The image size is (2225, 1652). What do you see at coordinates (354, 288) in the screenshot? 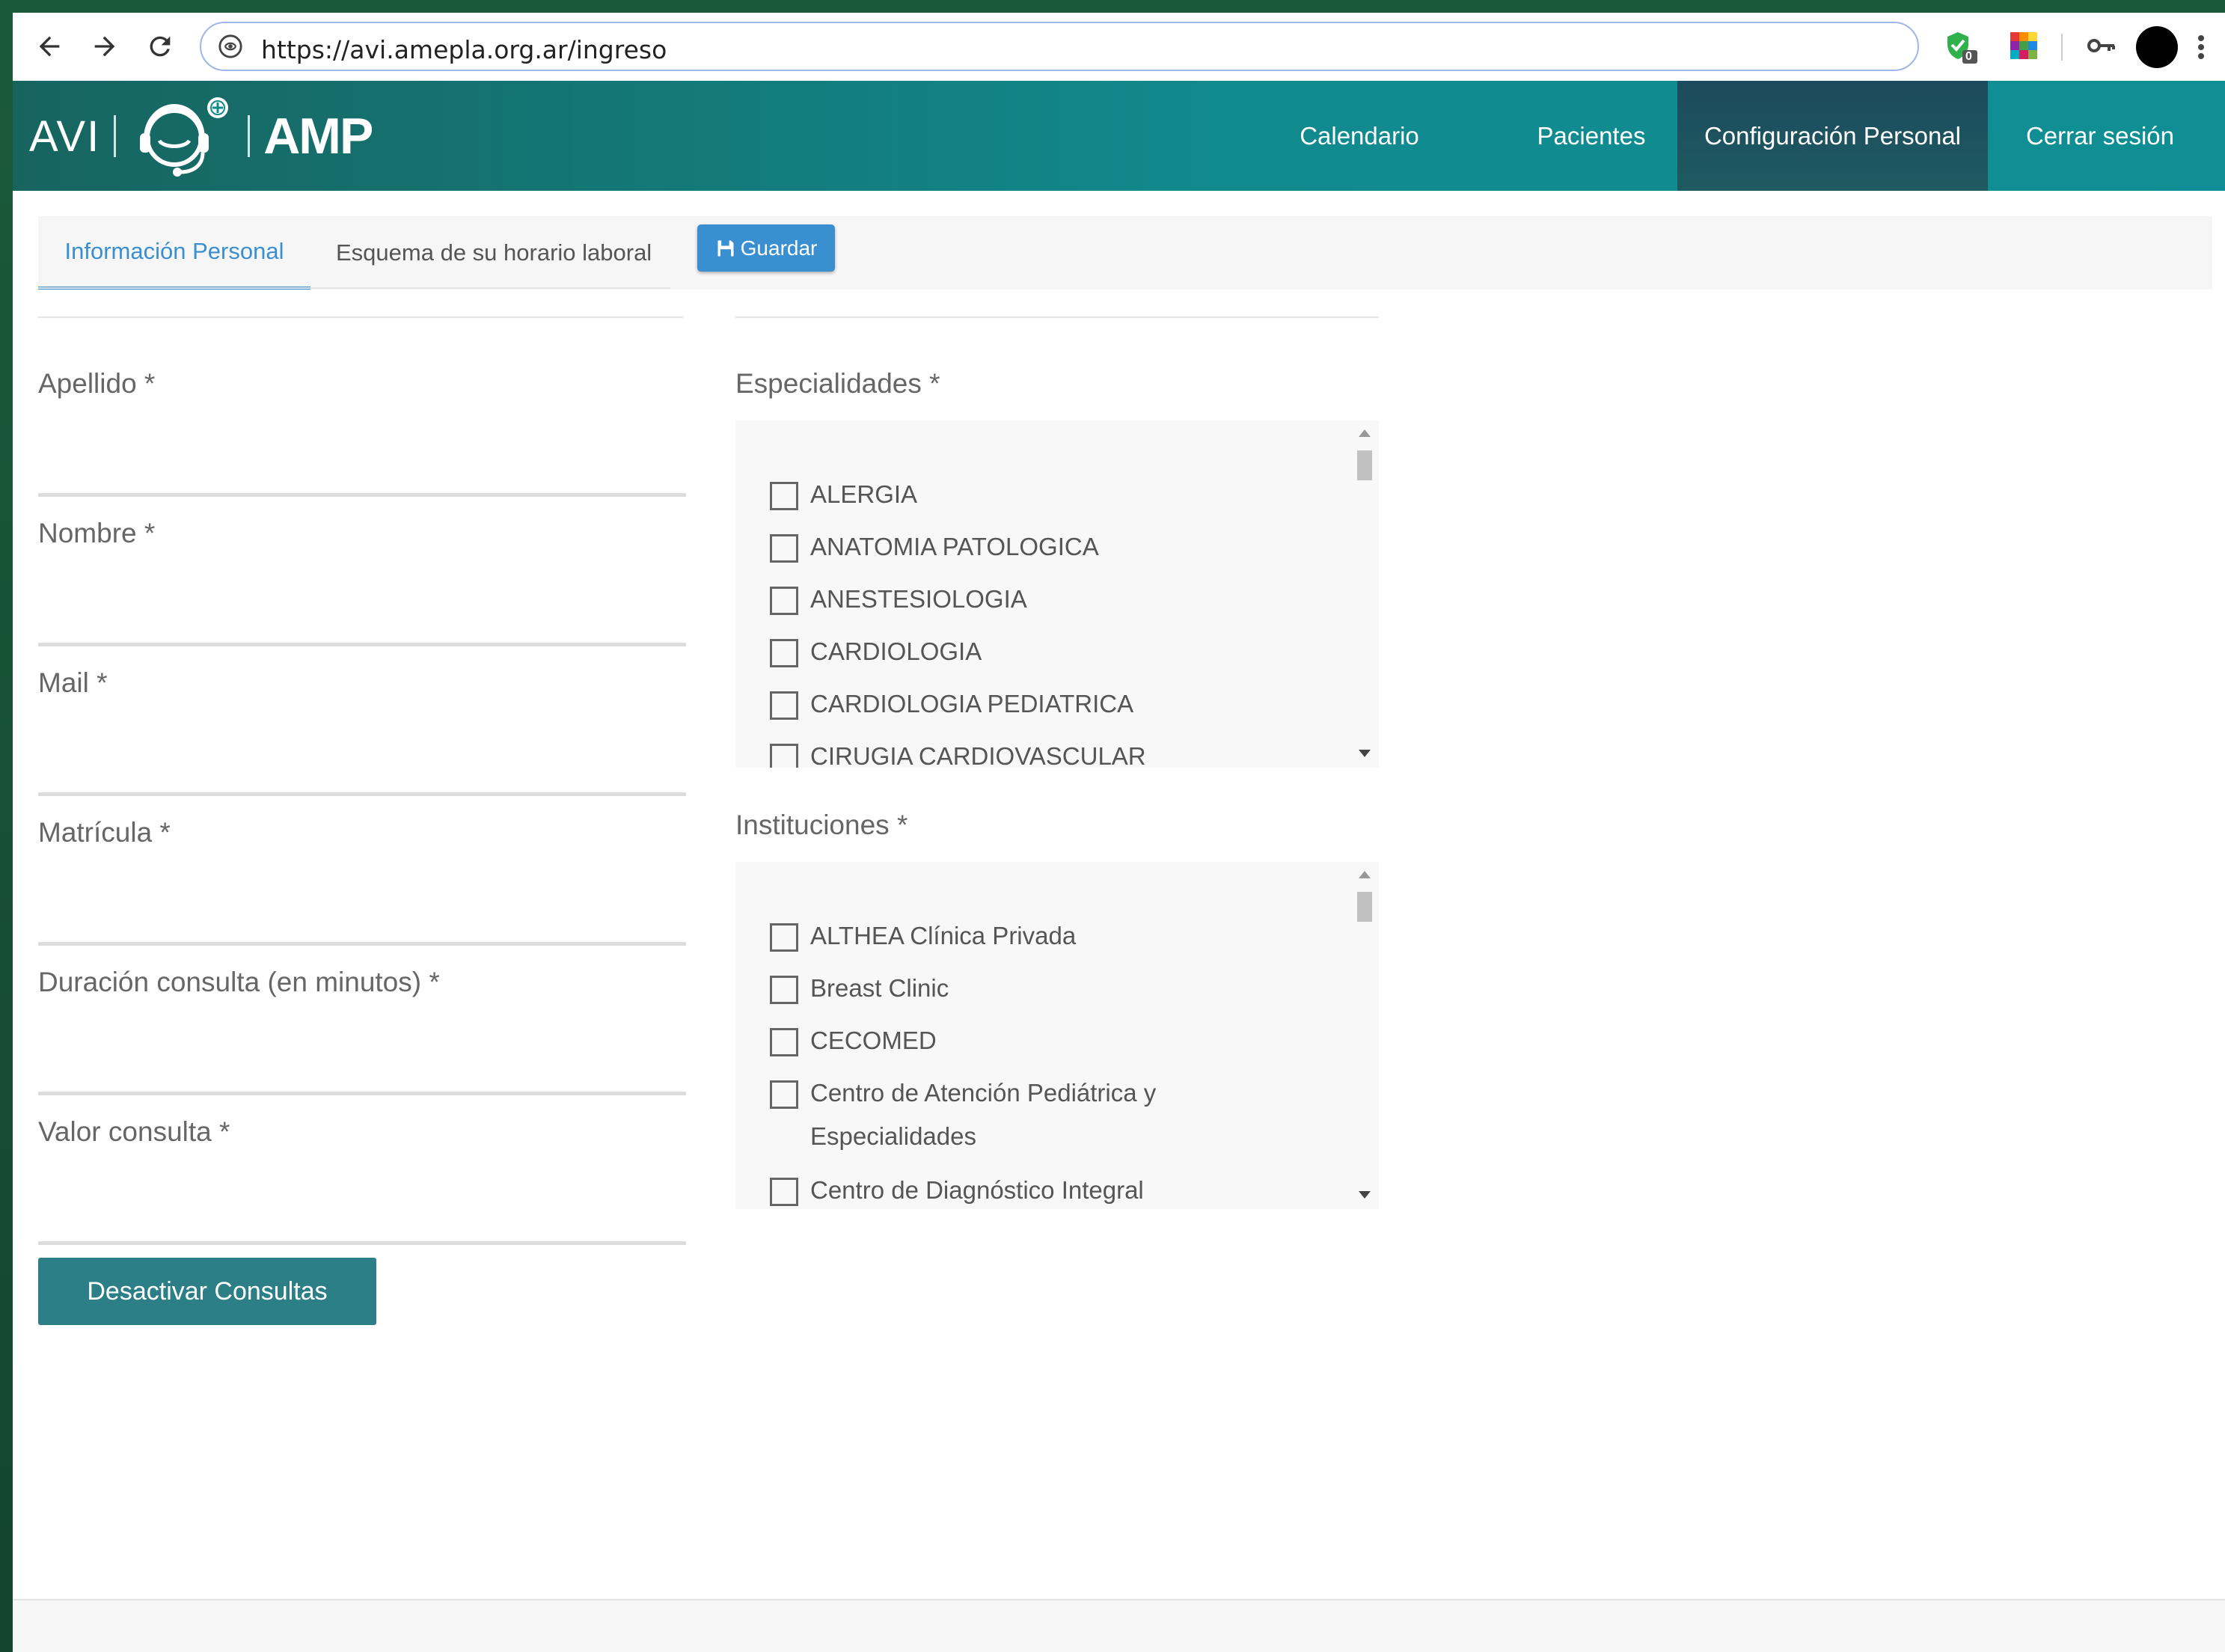
I see `tab-underline` at bounding box center [354, 288].